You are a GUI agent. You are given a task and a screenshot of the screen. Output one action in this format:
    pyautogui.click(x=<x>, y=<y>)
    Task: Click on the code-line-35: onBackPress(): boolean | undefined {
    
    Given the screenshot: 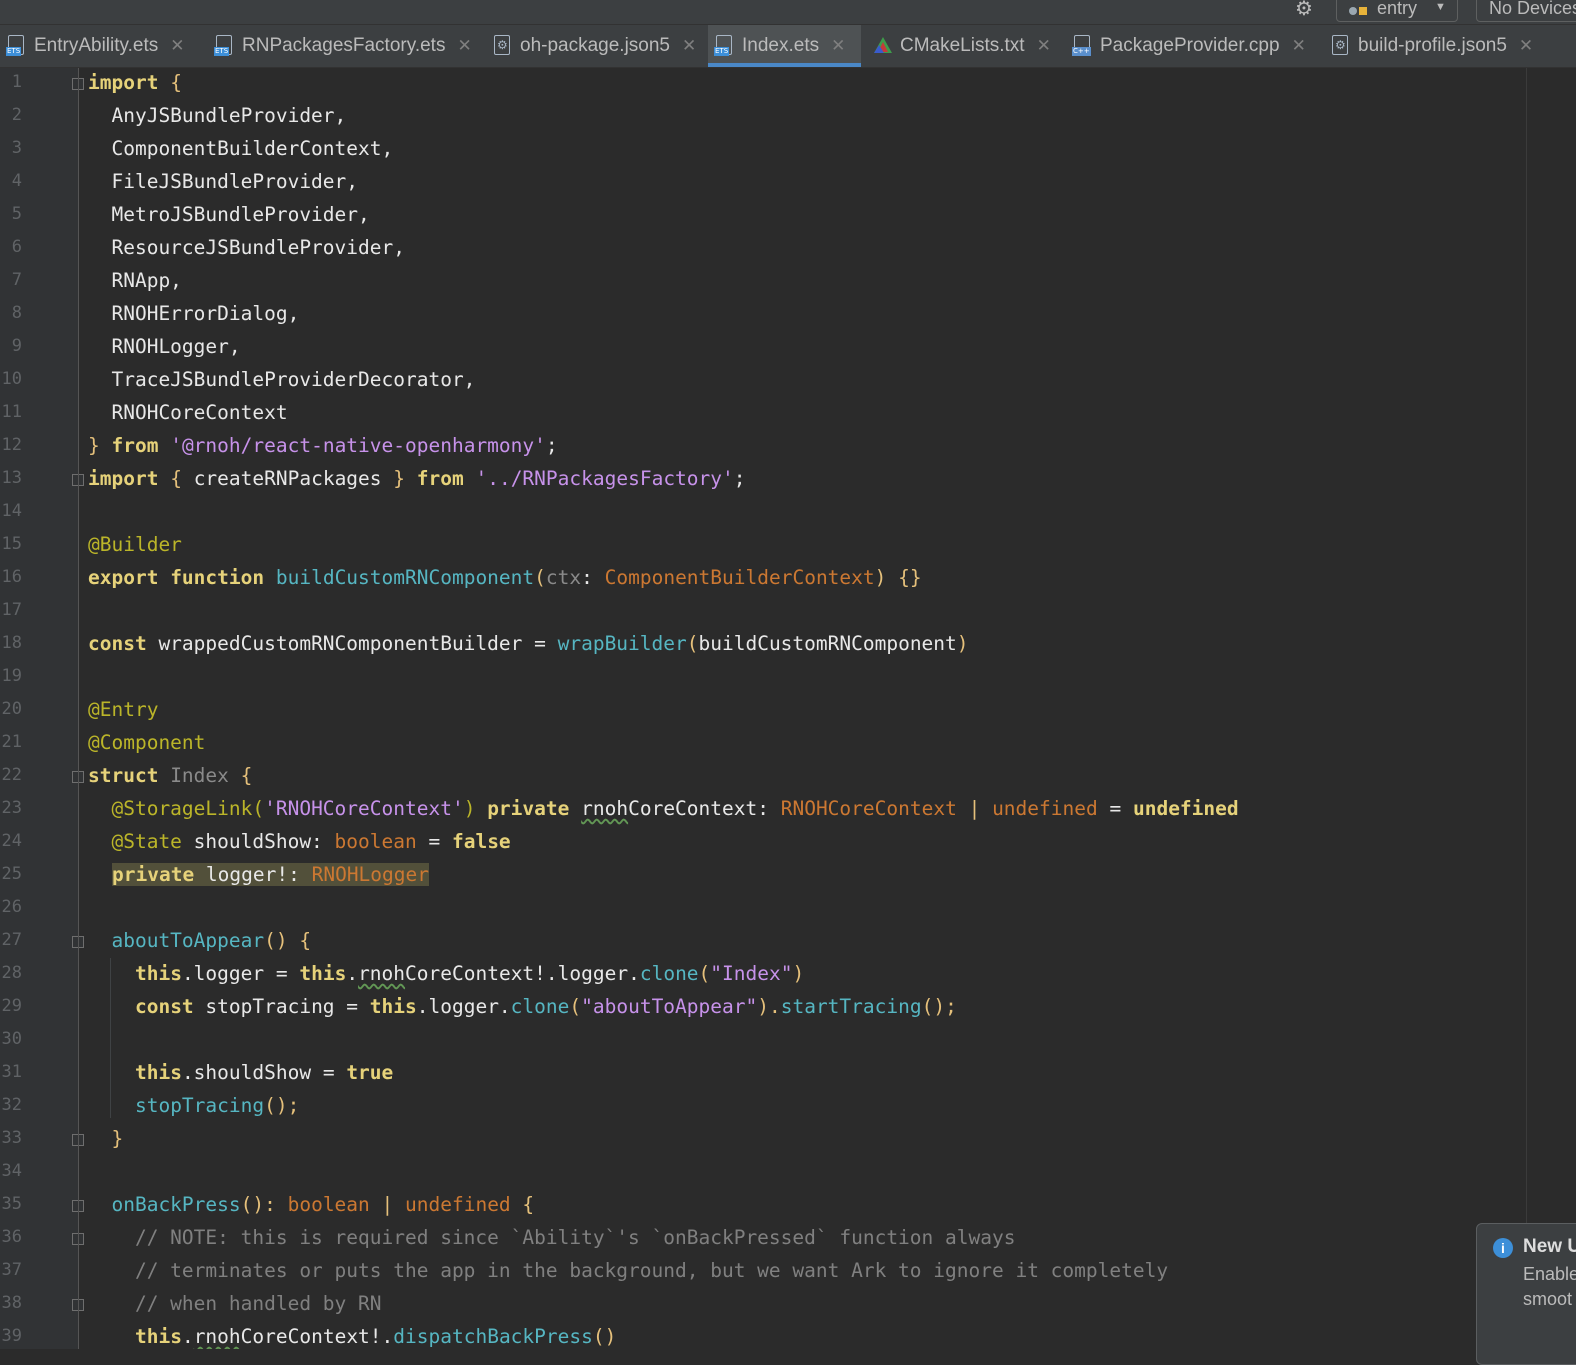 What is the action you would take?
    pyautogui.click(x=311, y=1204)
    